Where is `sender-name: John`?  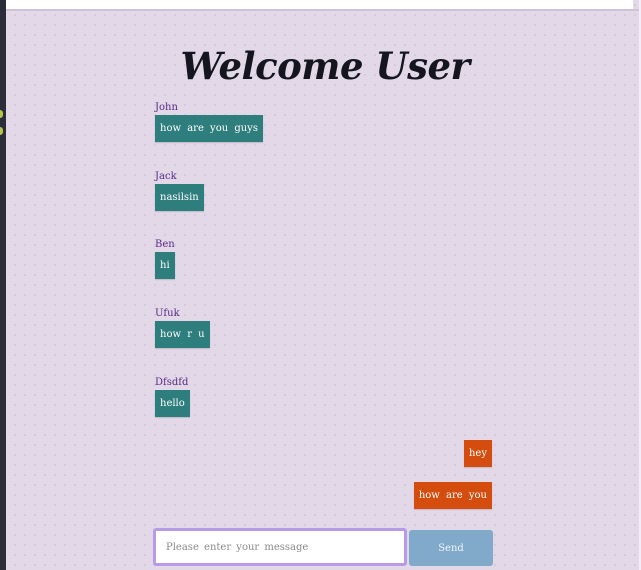 sender-name: John is located at coordinates (166, 107).